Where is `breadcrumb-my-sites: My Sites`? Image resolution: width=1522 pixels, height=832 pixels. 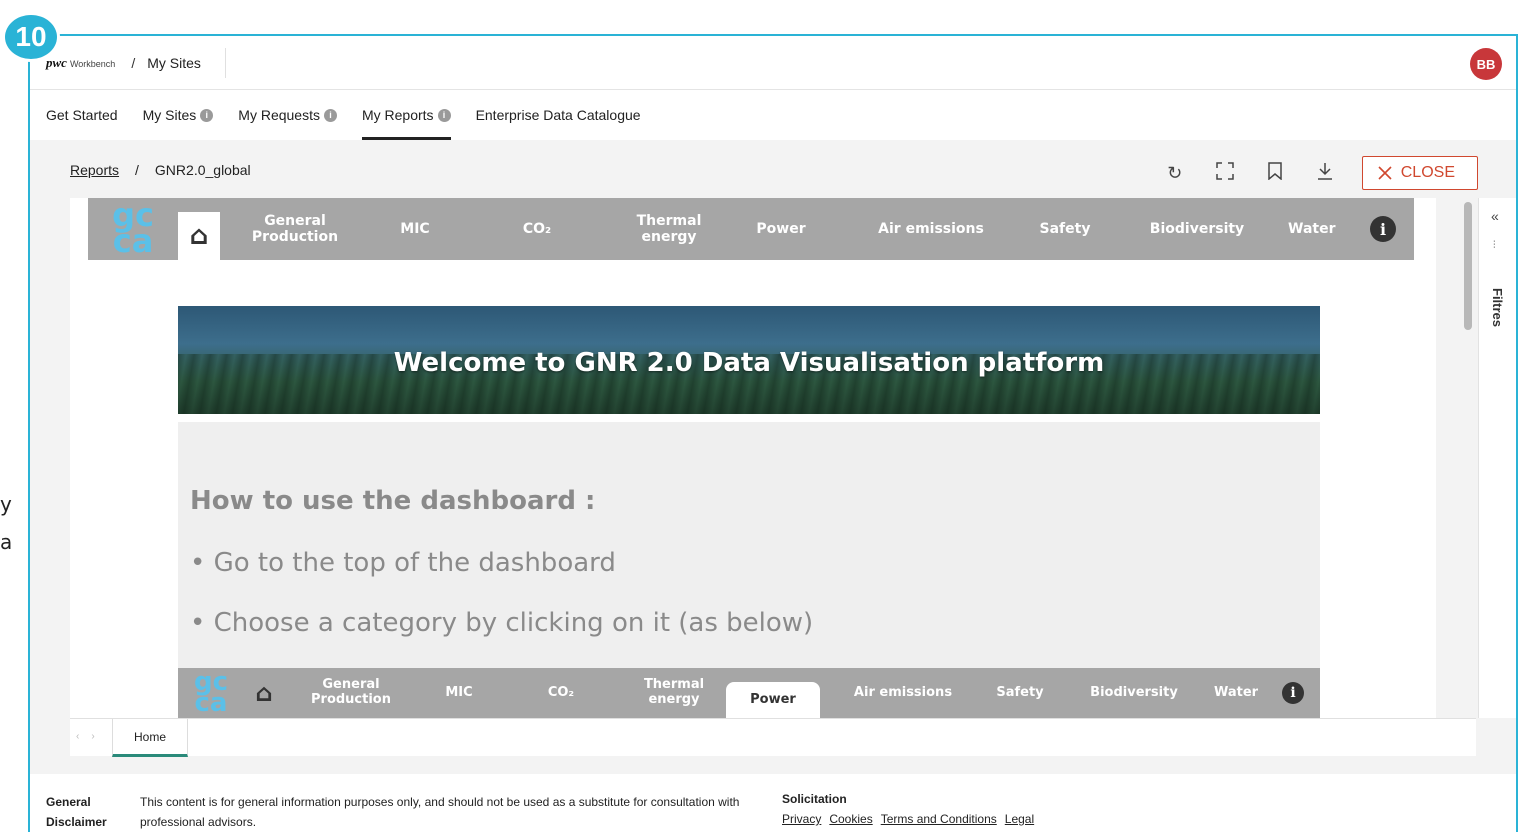
breadcrumb-my-sites: My Sites is located at coordinates (174, 63).